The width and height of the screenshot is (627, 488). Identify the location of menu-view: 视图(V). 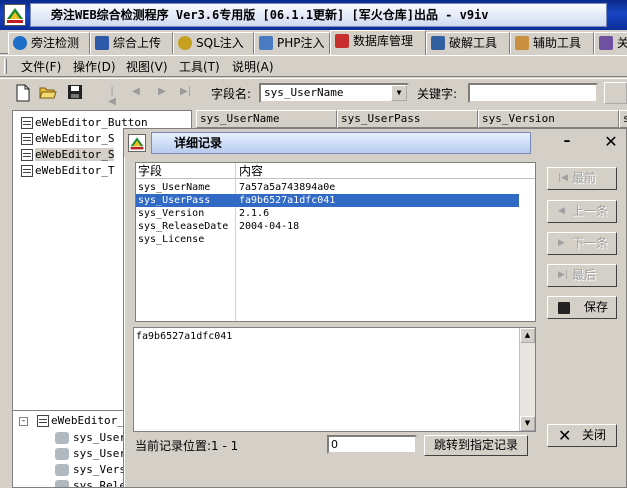
(147, 67).